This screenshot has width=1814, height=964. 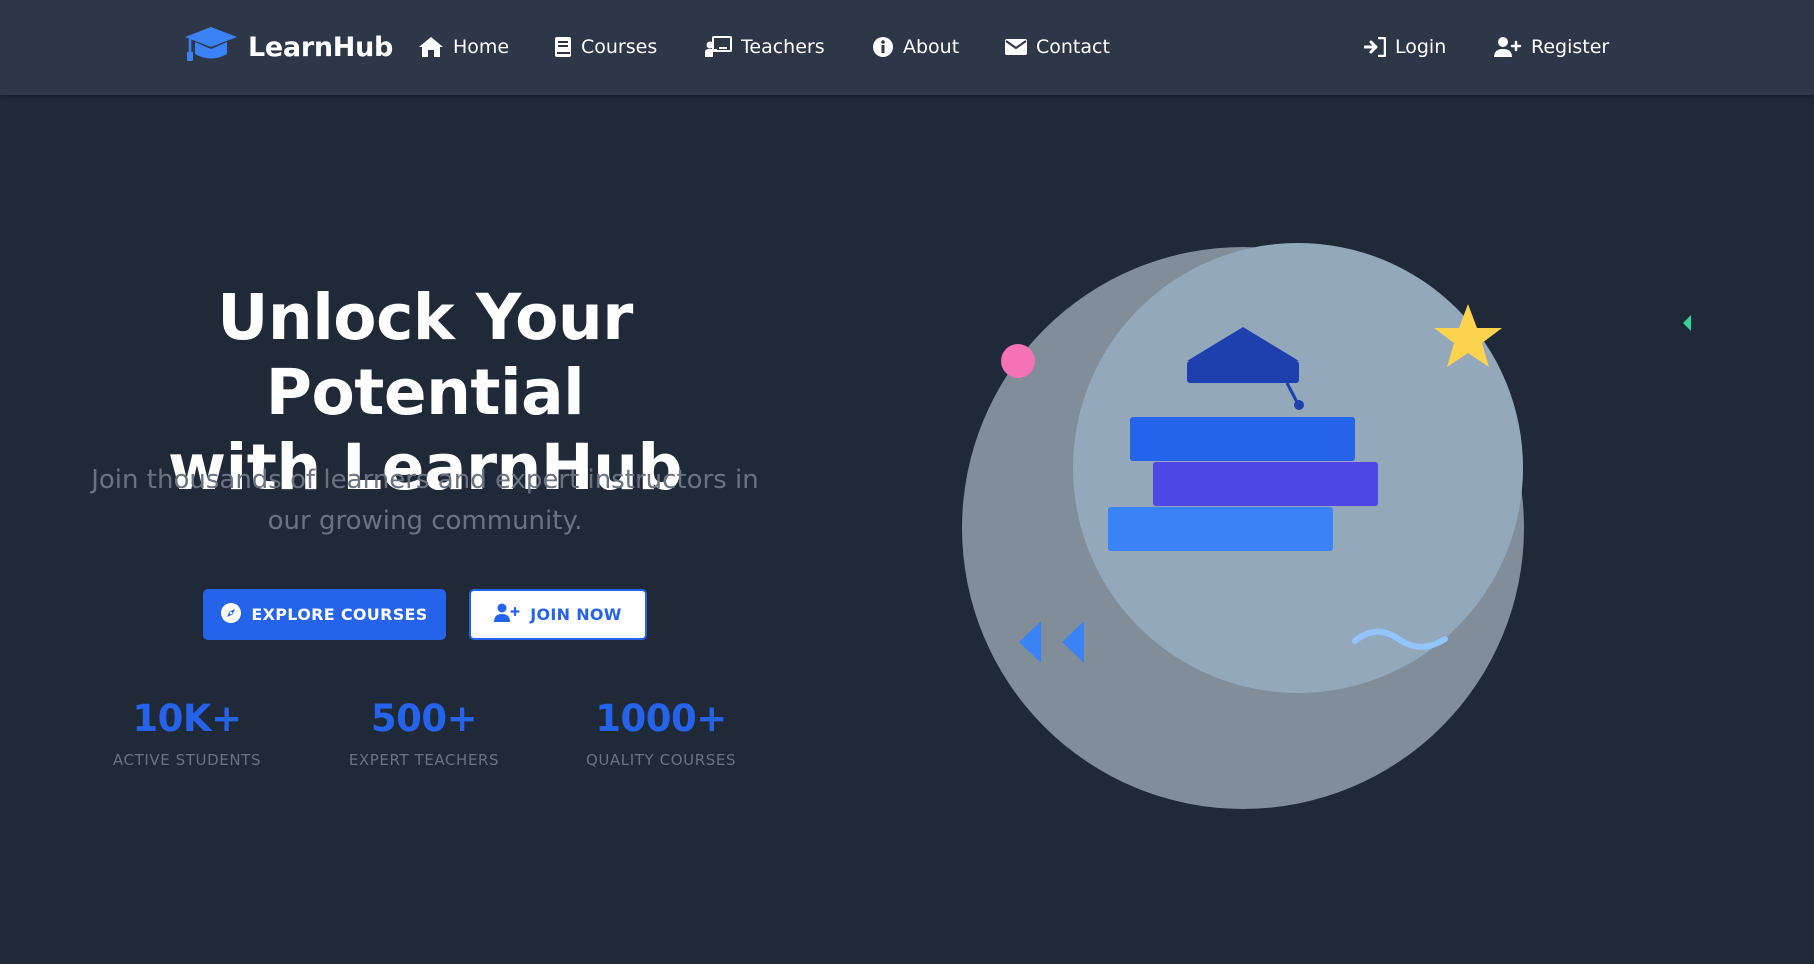 I want to click on stat-value: 1000+, so click(x=661, y=718).